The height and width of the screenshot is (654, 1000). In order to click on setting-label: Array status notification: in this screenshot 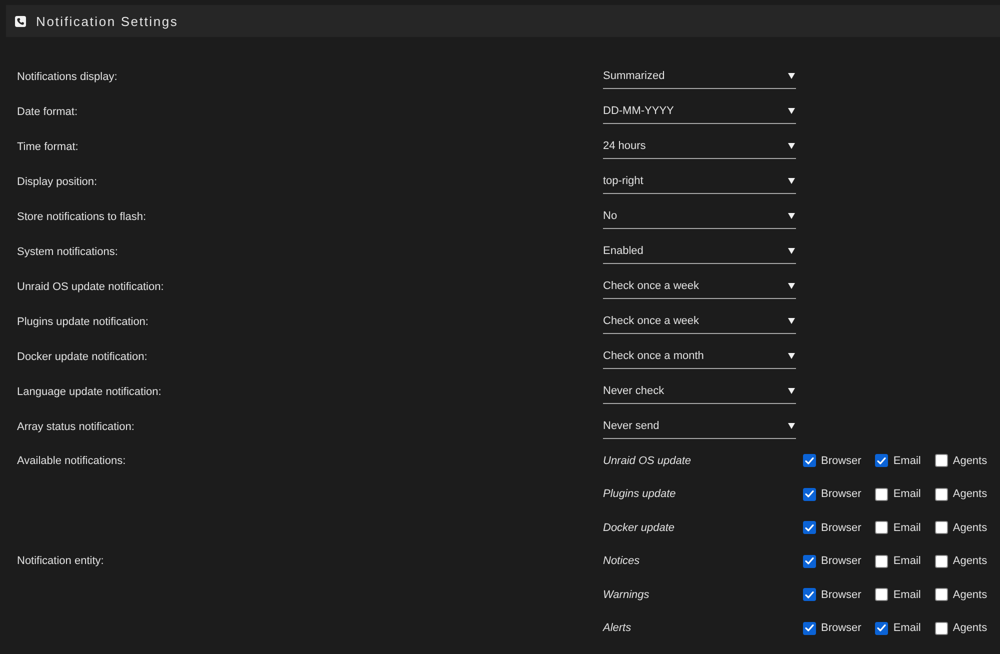, I will do `click(75, 426)`.